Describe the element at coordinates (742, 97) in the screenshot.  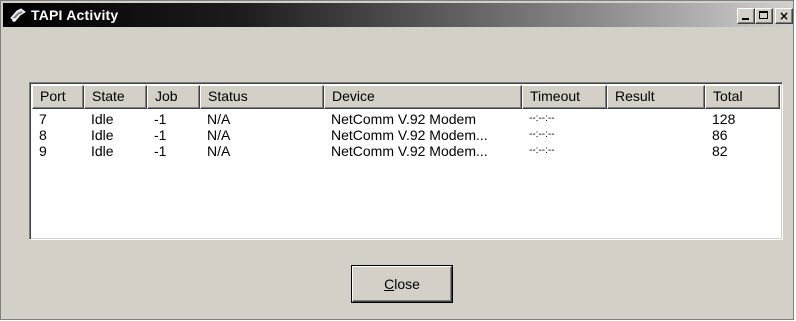
I see `column-header-total: Total` at that location.